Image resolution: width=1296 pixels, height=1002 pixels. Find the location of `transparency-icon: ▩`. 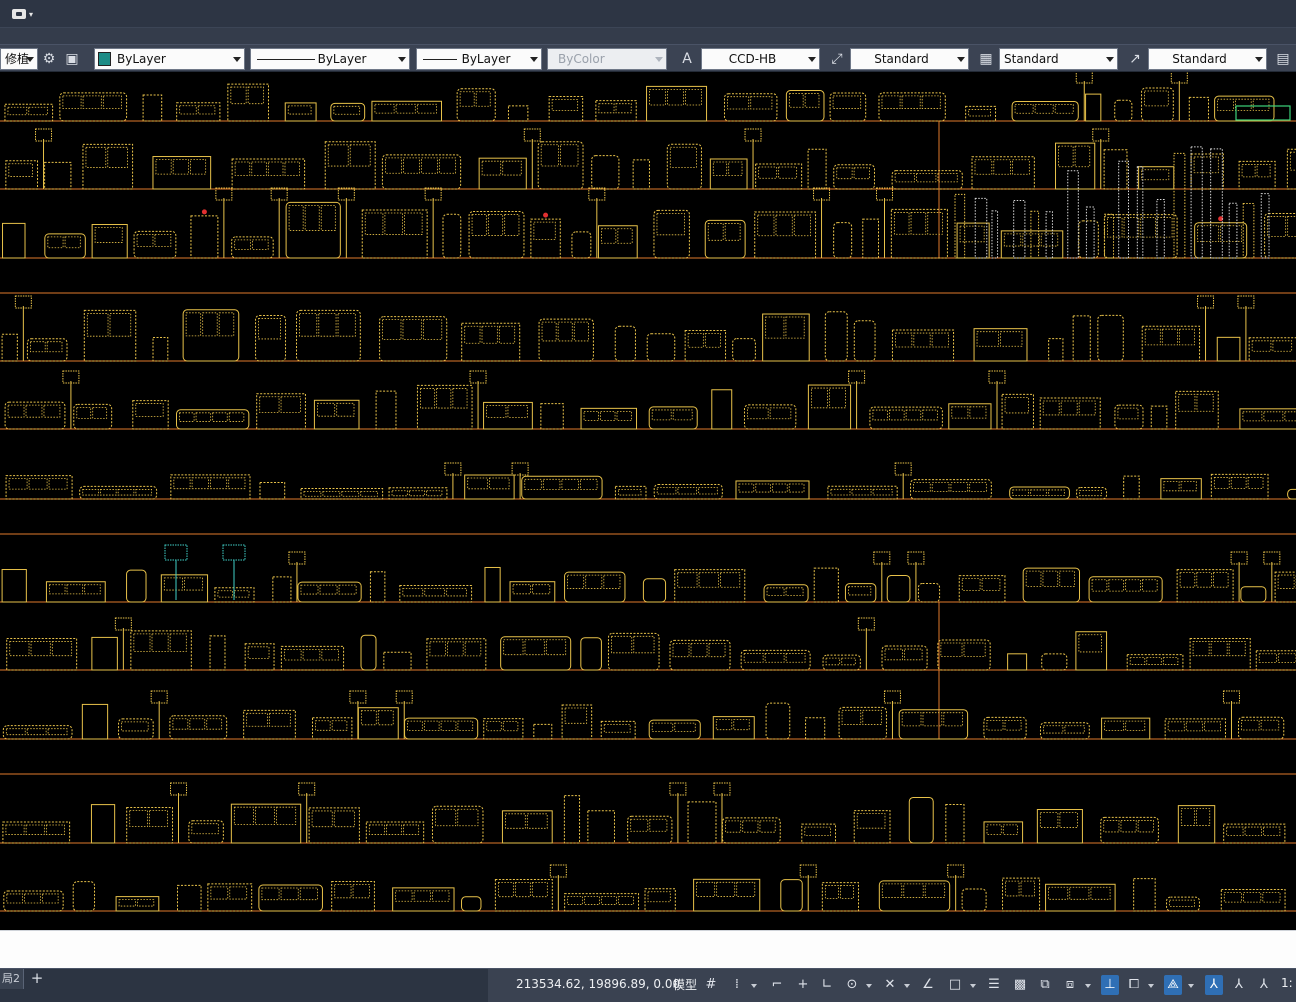

transparency-icon: ▩ is located at coordinates (1020, 985).